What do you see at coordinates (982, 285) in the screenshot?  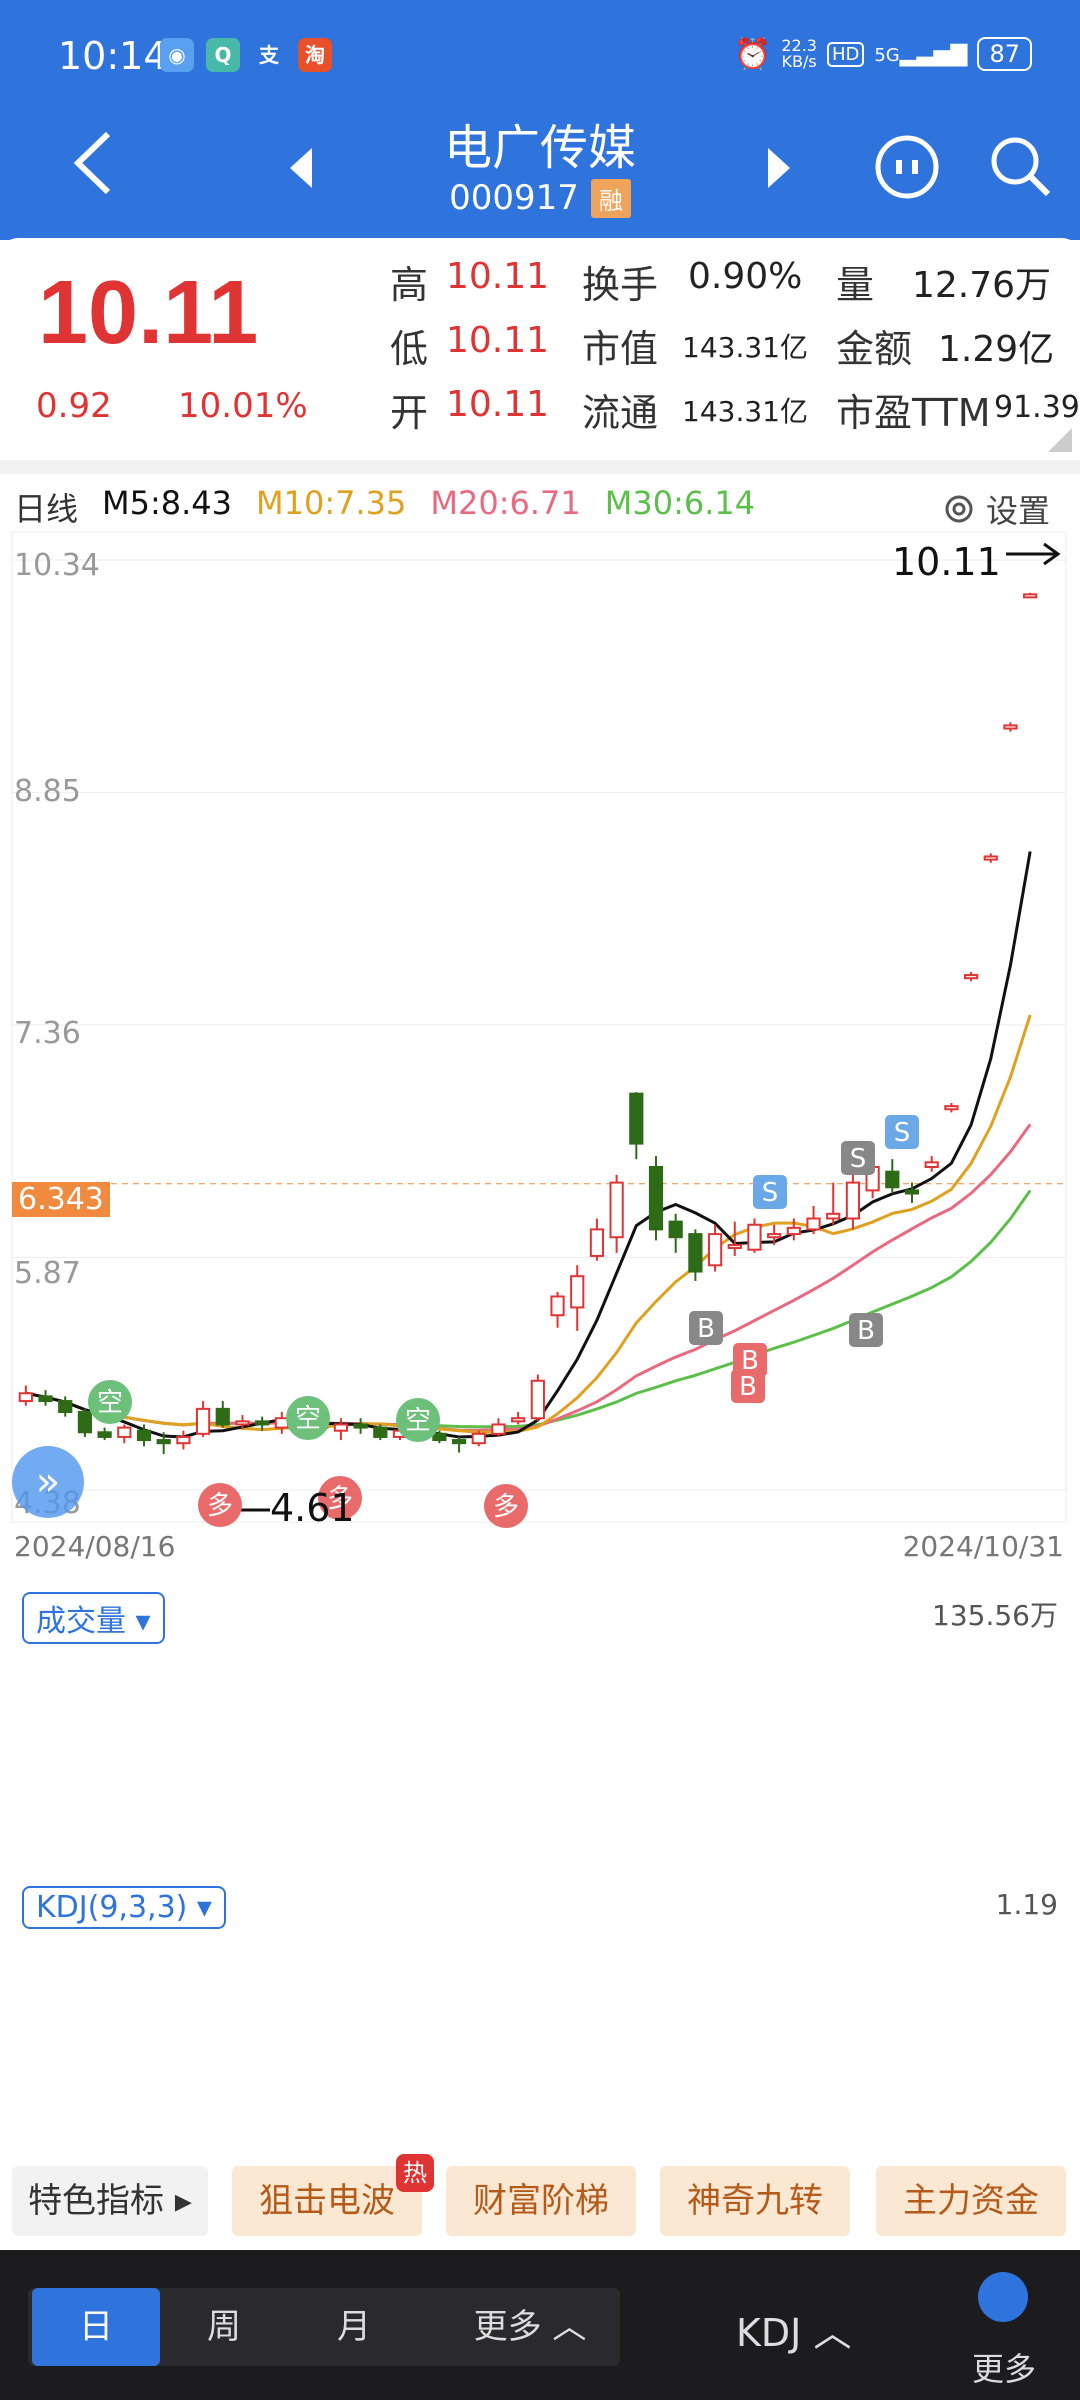 I see `stat-value: 12.76万` at bounding box center [982, 285].